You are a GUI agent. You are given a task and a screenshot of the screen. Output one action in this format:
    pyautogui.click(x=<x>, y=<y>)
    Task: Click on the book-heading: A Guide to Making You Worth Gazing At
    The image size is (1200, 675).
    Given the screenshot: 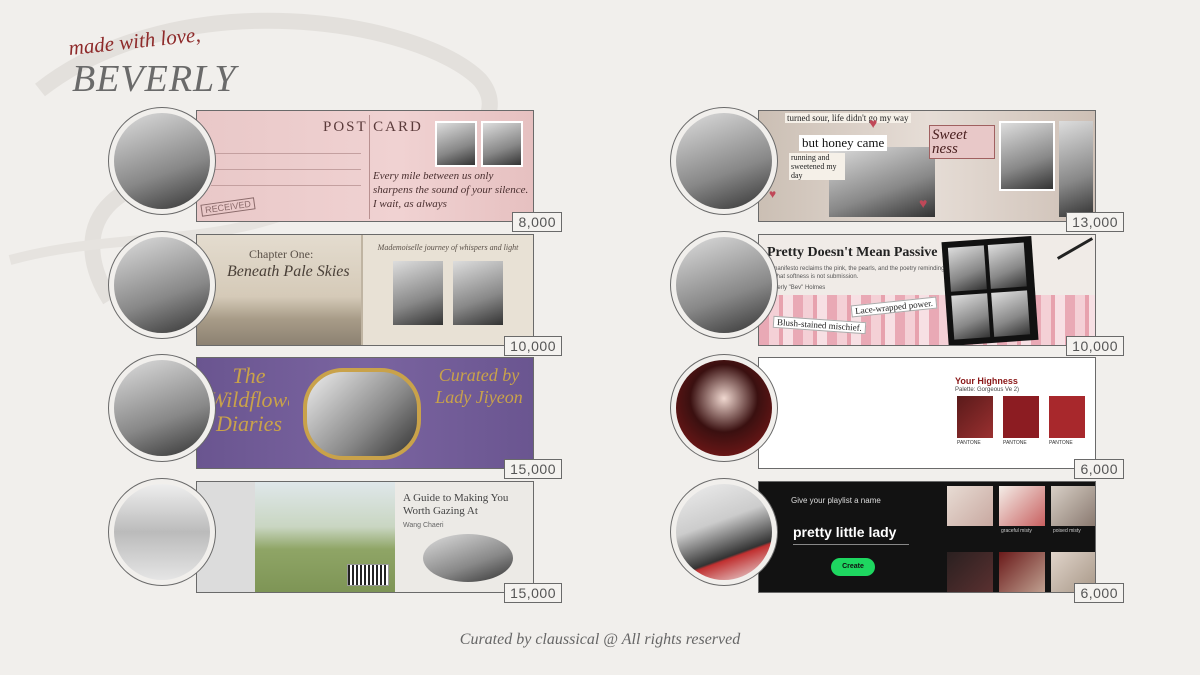 What is the action you would take?
    pyautogui.click(x=456, y=504)
    